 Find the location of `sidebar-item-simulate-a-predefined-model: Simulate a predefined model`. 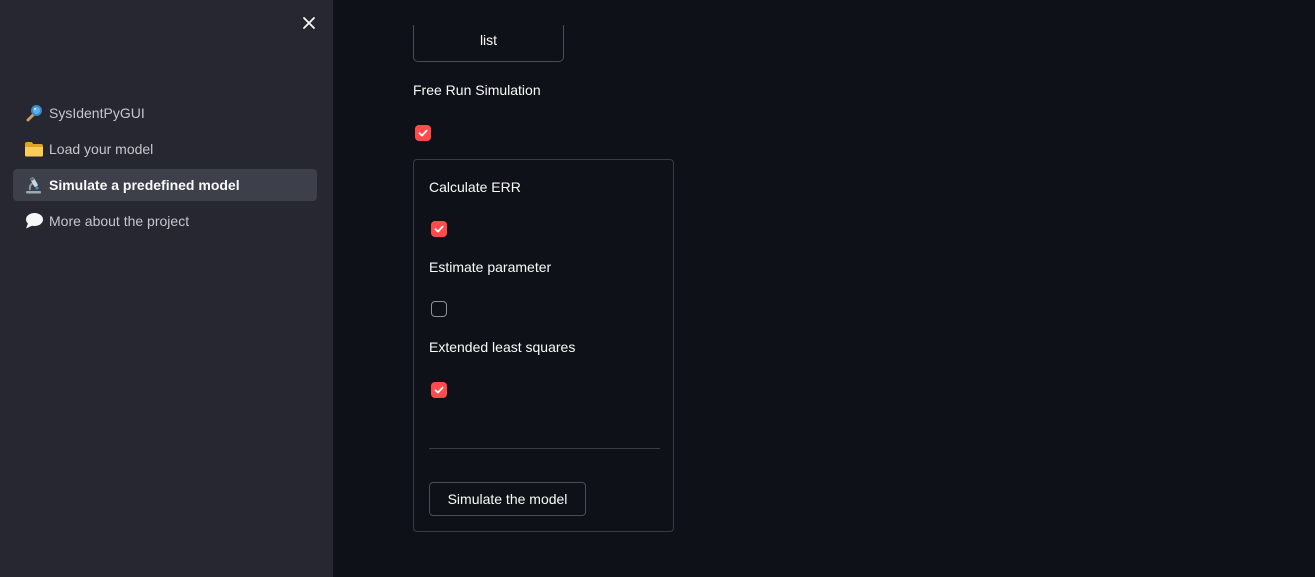

sidebar-item-simulate-a-predefined-model: Simulate a predefined model is located at coordinates (165, 185).